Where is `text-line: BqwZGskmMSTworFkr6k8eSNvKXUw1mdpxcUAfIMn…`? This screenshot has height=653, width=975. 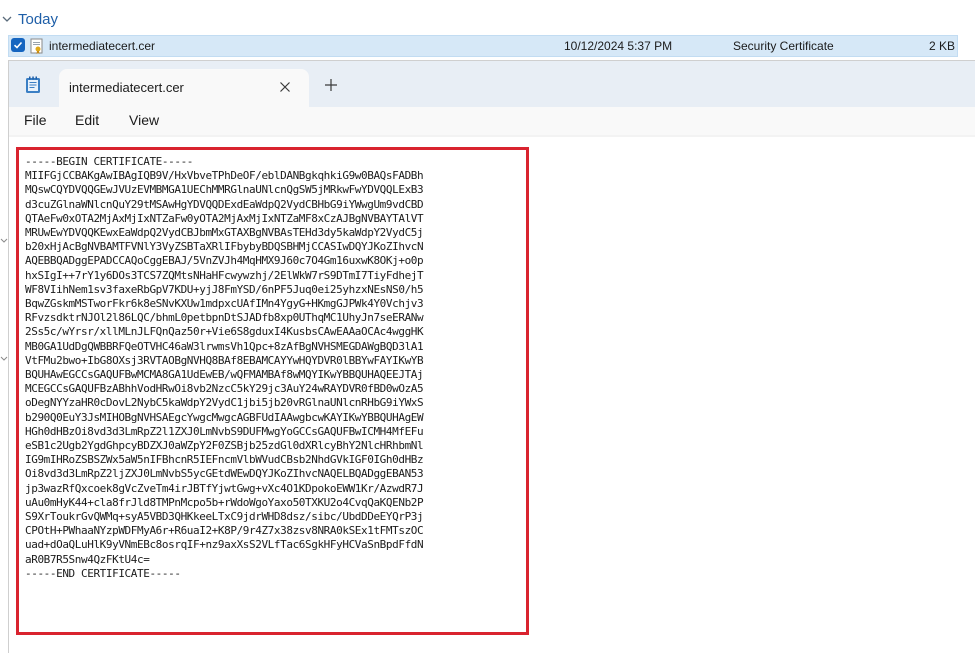 text-line: BqwZGskmMSTworFkr6k8eSNvKXUw1mdpxcUAfIMn… is located at coordinates (224, 304).